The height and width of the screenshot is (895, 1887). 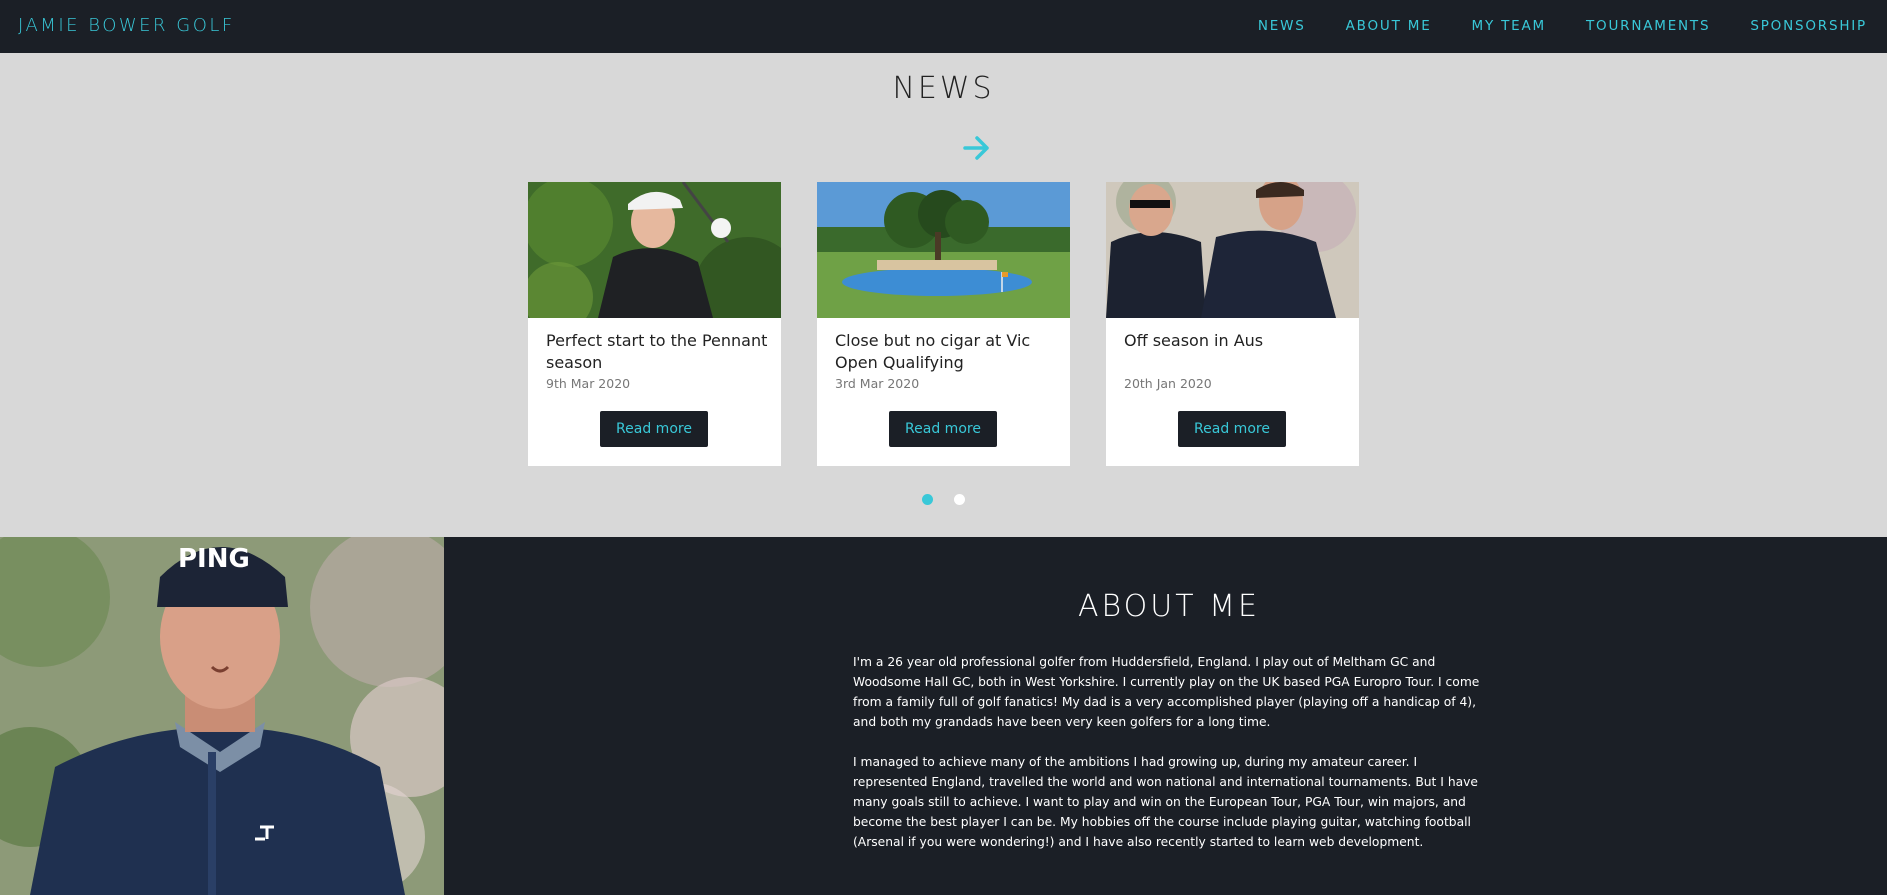 What do you see at coordinates (1232, 250) in the screenshot?
I see `news-image-two-men-laughing` at bounding box center [1232, 250].